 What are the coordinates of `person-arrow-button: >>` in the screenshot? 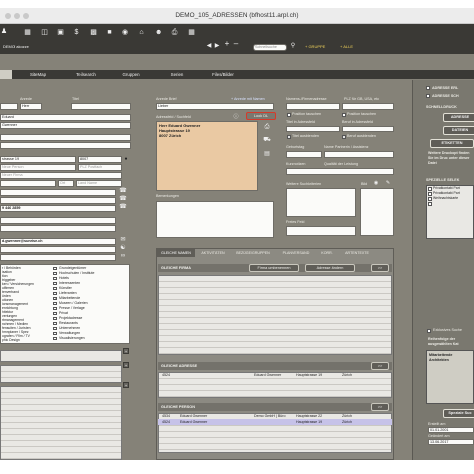 It's located at (380, 407).